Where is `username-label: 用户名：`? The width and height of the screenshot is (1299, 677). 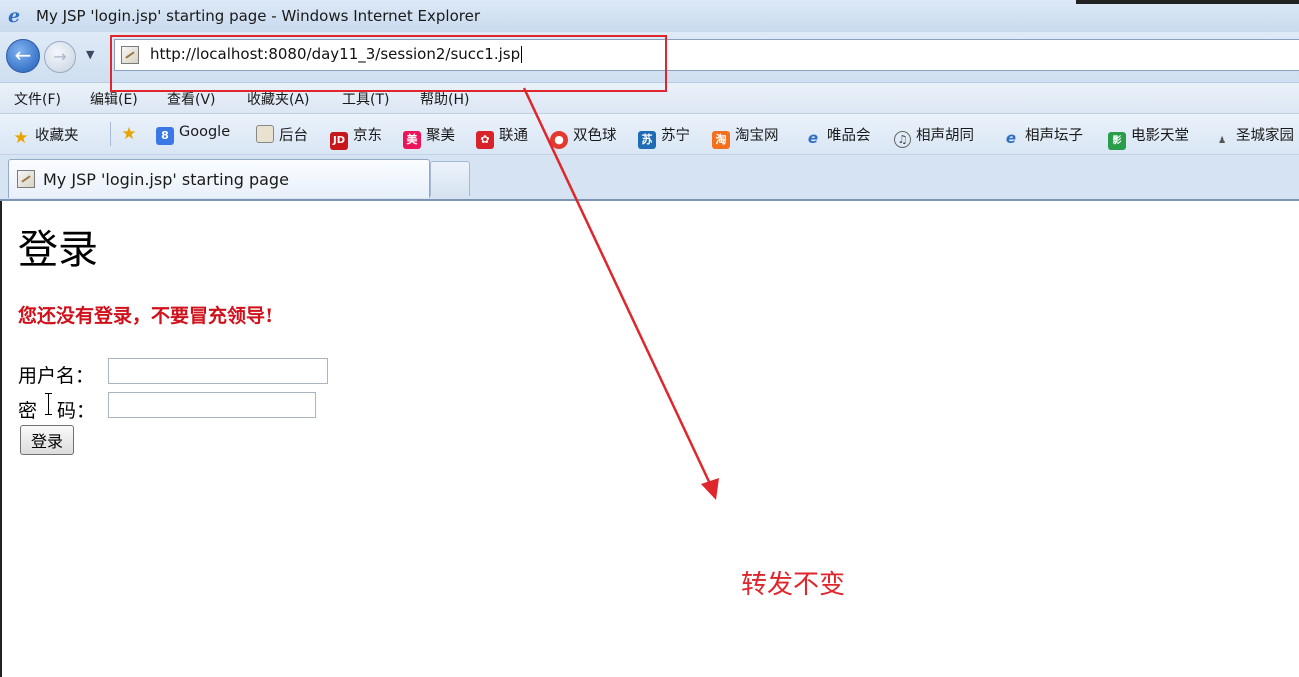
username-label: 用户名： is located at coordinates (56, 376).